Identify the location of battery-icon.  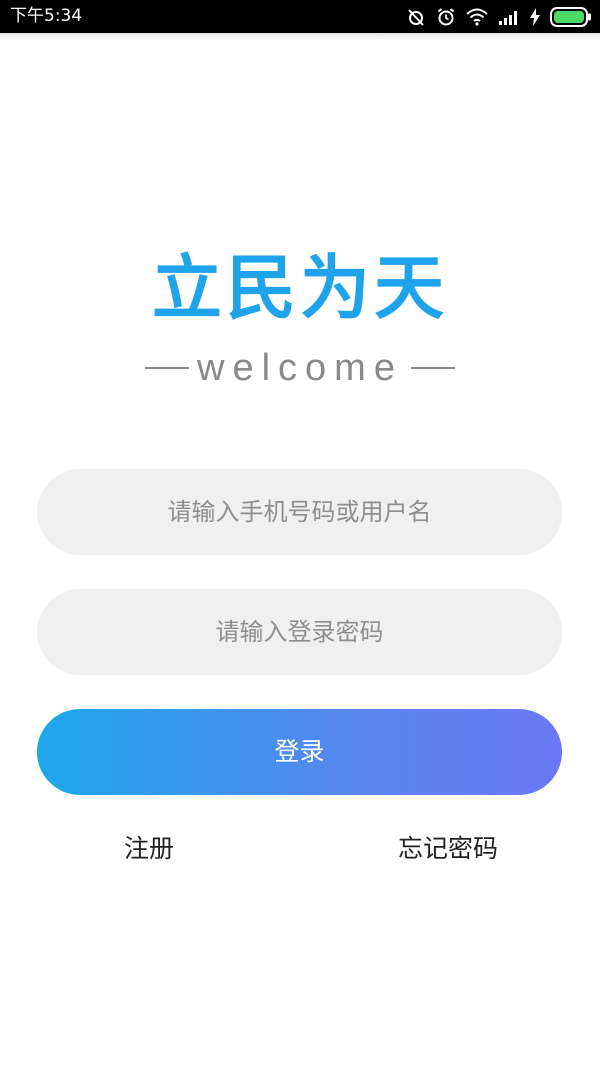
(571, 17).